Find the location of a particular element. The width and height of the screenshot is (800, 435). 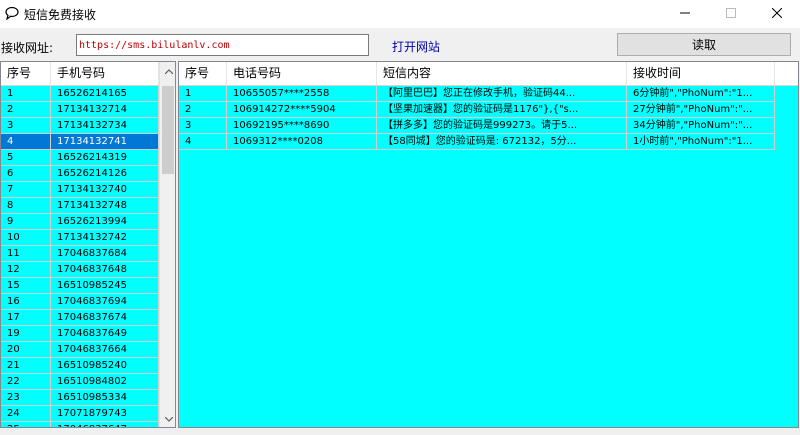

row-index: 16 is located at coordinates (26, 302).